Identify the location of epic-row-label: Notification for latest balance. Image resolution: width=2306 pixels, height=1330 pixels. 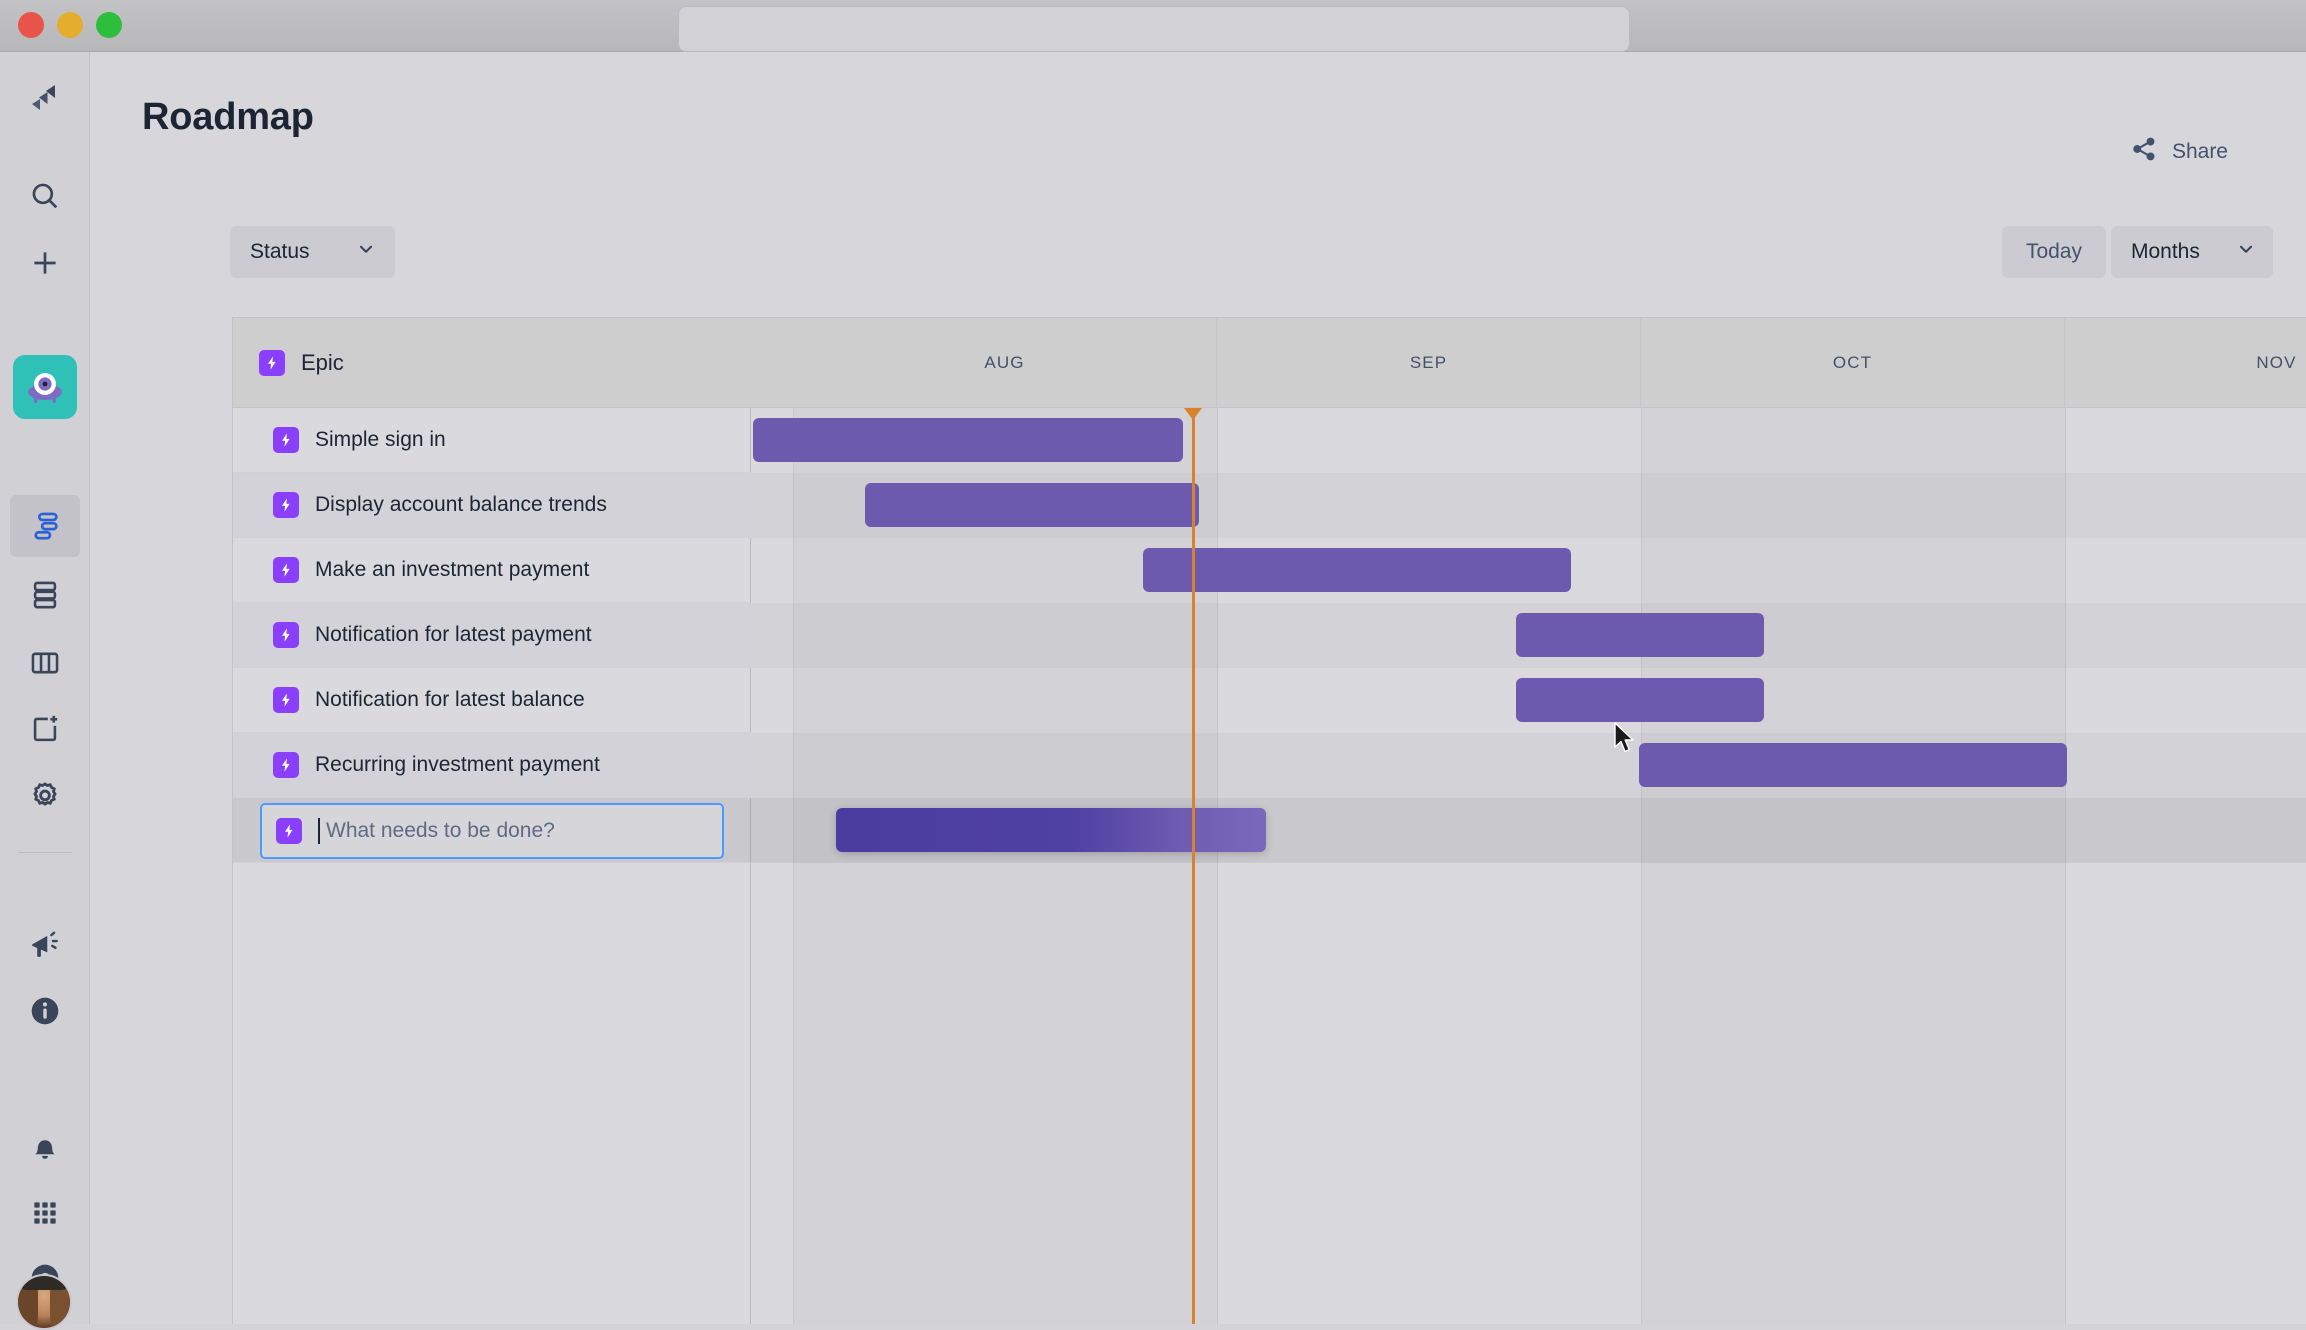
(450, 699).